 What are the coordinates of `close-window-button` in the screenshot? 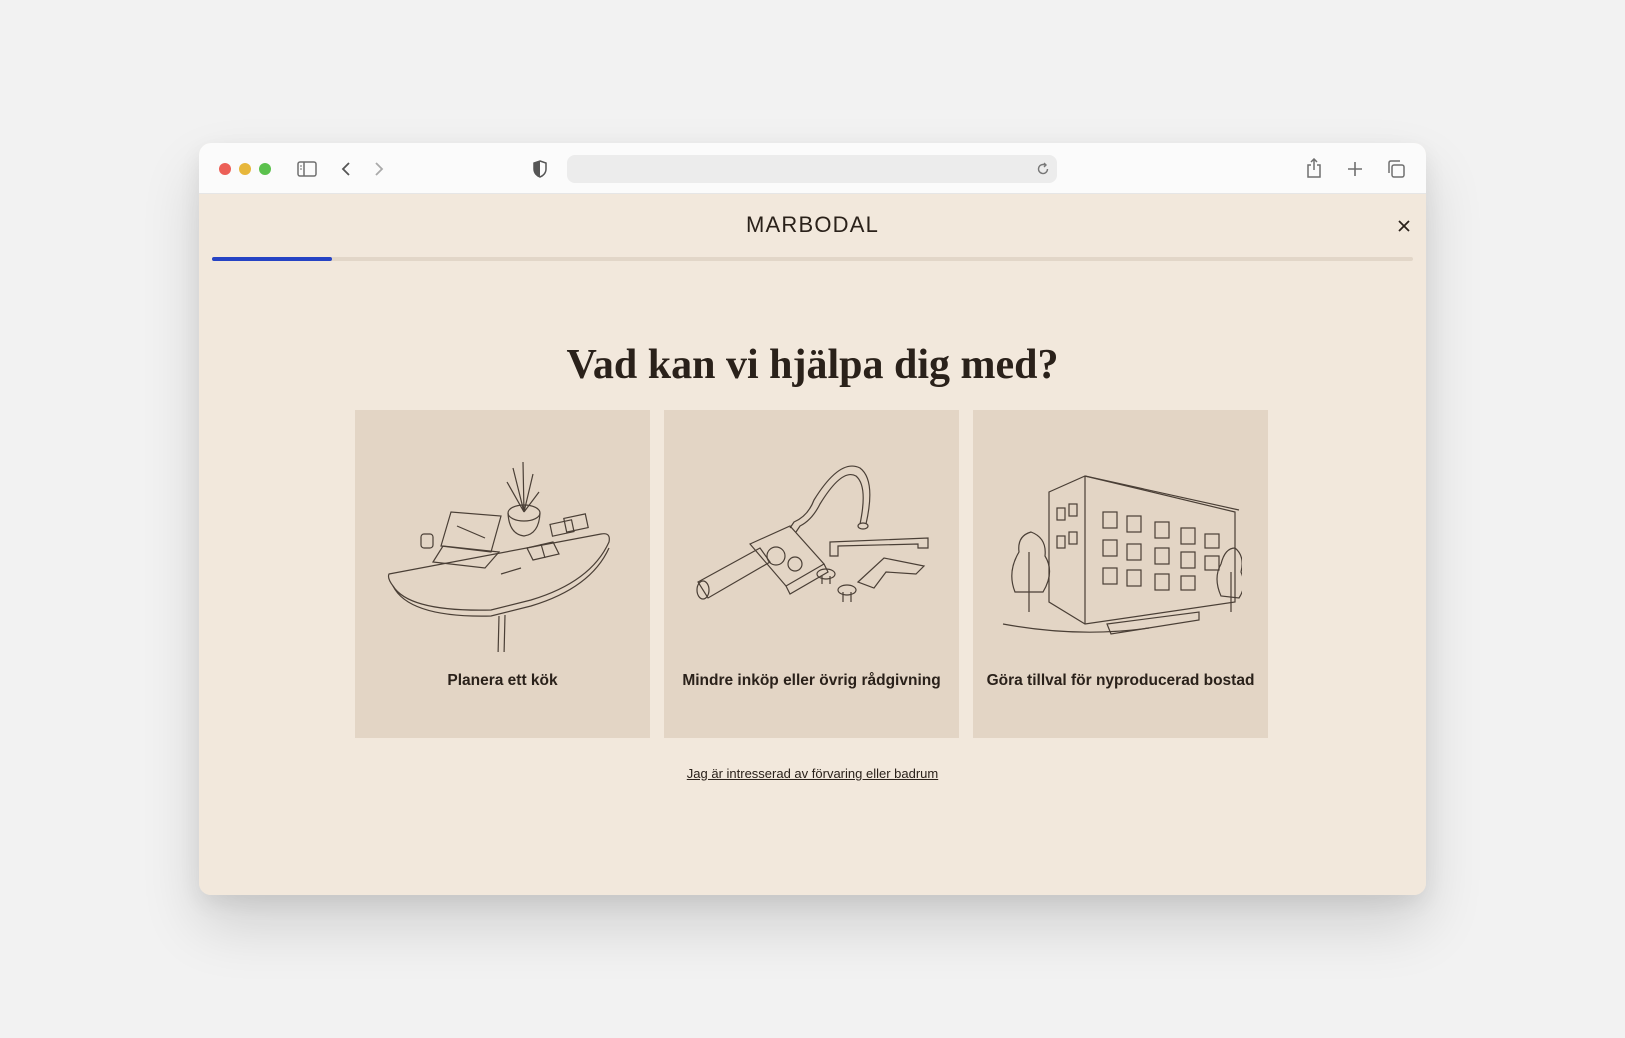 It's located at (225, 169).